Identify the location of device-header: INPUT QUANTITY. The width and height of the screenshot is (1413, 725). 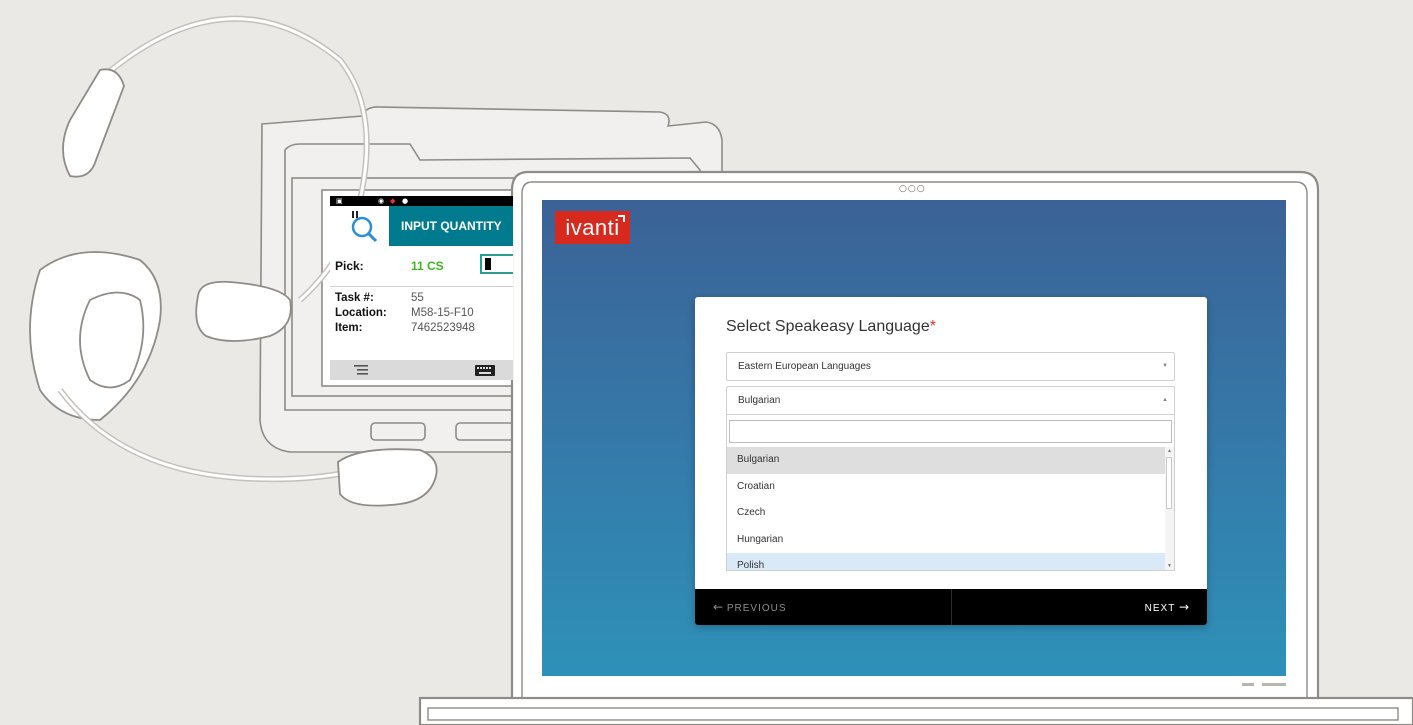
(421, 226).